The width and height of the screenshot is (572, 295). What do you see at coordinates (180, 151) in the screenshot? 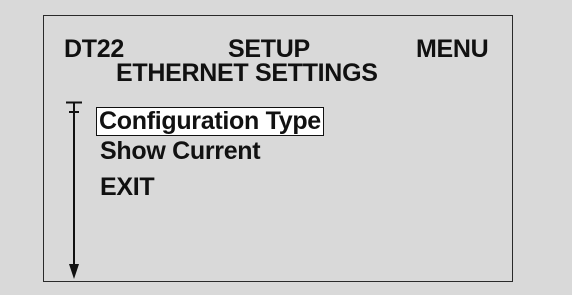
I see `menu-item-show-current: Show Current` at bounding box center [180, 151].